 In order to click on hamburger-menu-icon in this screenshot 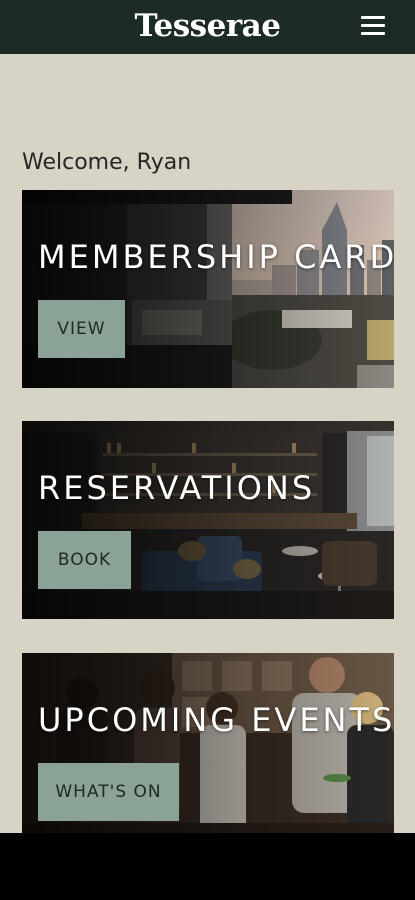, I will do `click(373, 26)`.